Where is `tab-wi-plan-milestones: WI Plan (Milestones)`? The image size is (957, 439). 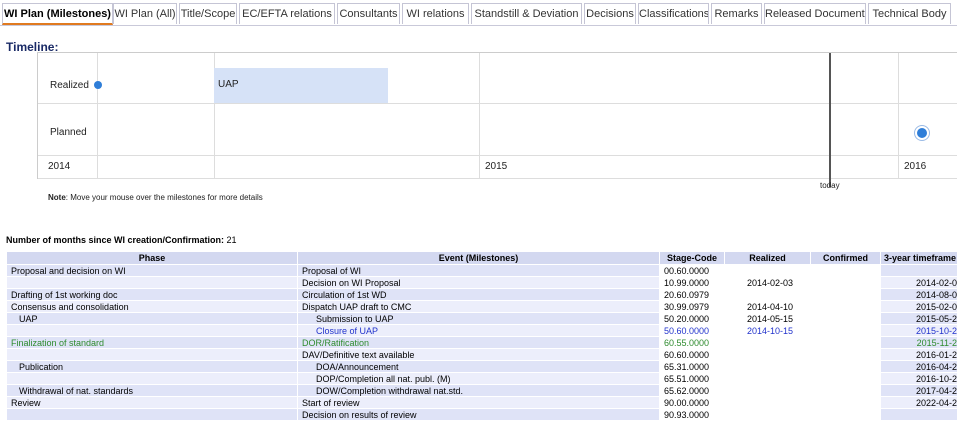
tab-wi-plan-milestones: WI Plan (Milestones) is located at coordinates (57, 14).